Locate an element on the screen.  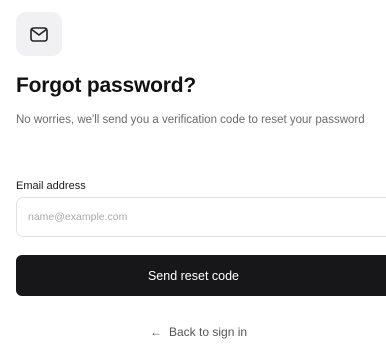
page-title: Forgot password? is located at coordinates (106, 85).